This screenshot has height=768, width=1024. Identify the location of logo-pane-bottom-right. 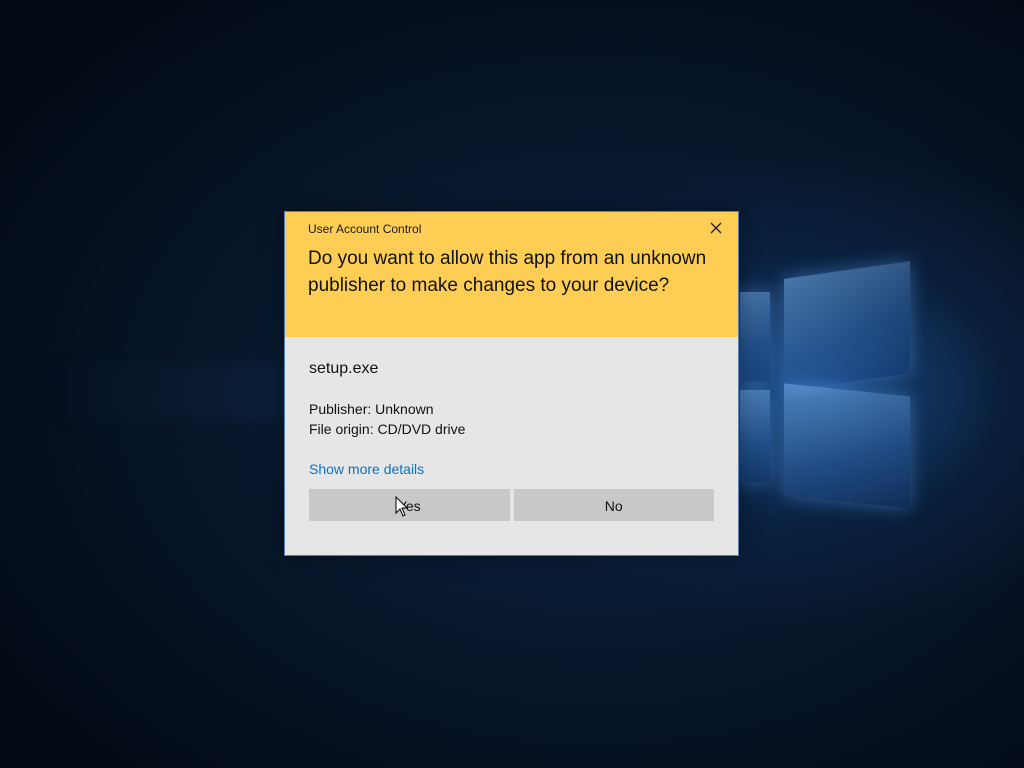
(847, 446).